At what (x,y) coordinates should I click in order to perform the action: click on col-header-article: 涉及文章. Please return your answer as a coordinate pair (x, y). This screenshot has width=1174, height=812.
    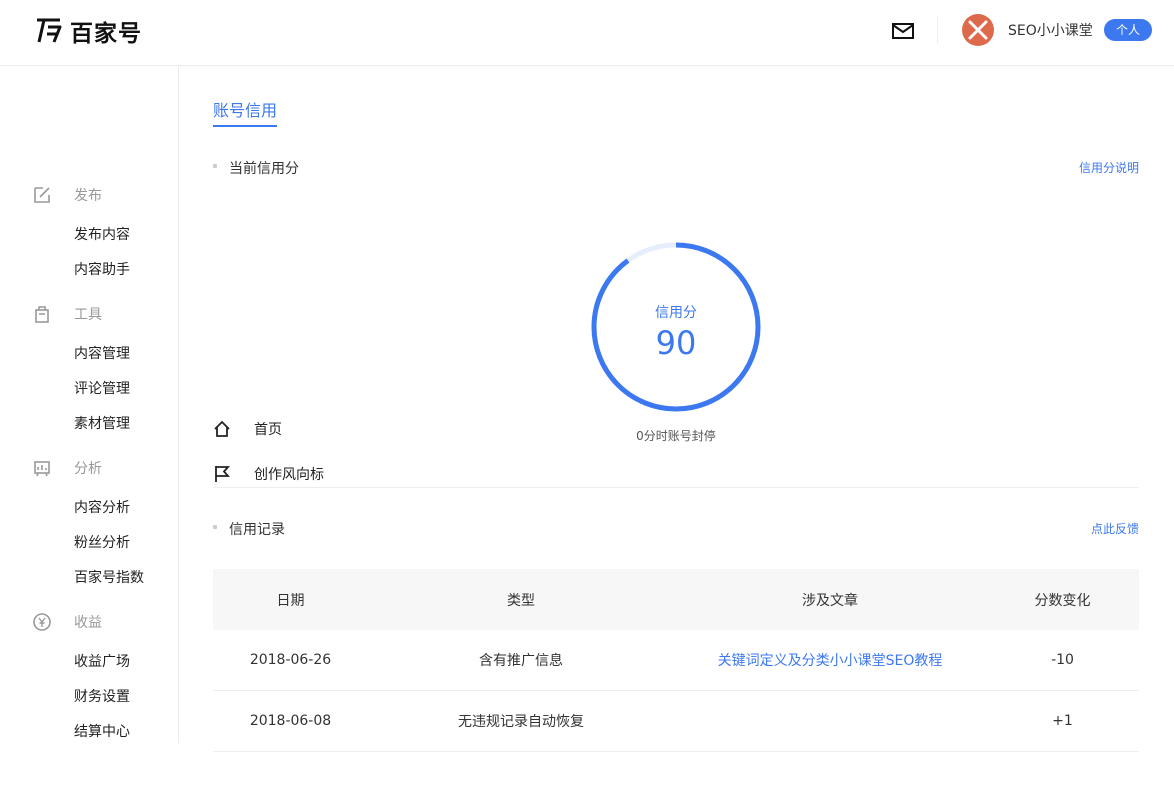
    Looking at the image, I should click on (830, 600).